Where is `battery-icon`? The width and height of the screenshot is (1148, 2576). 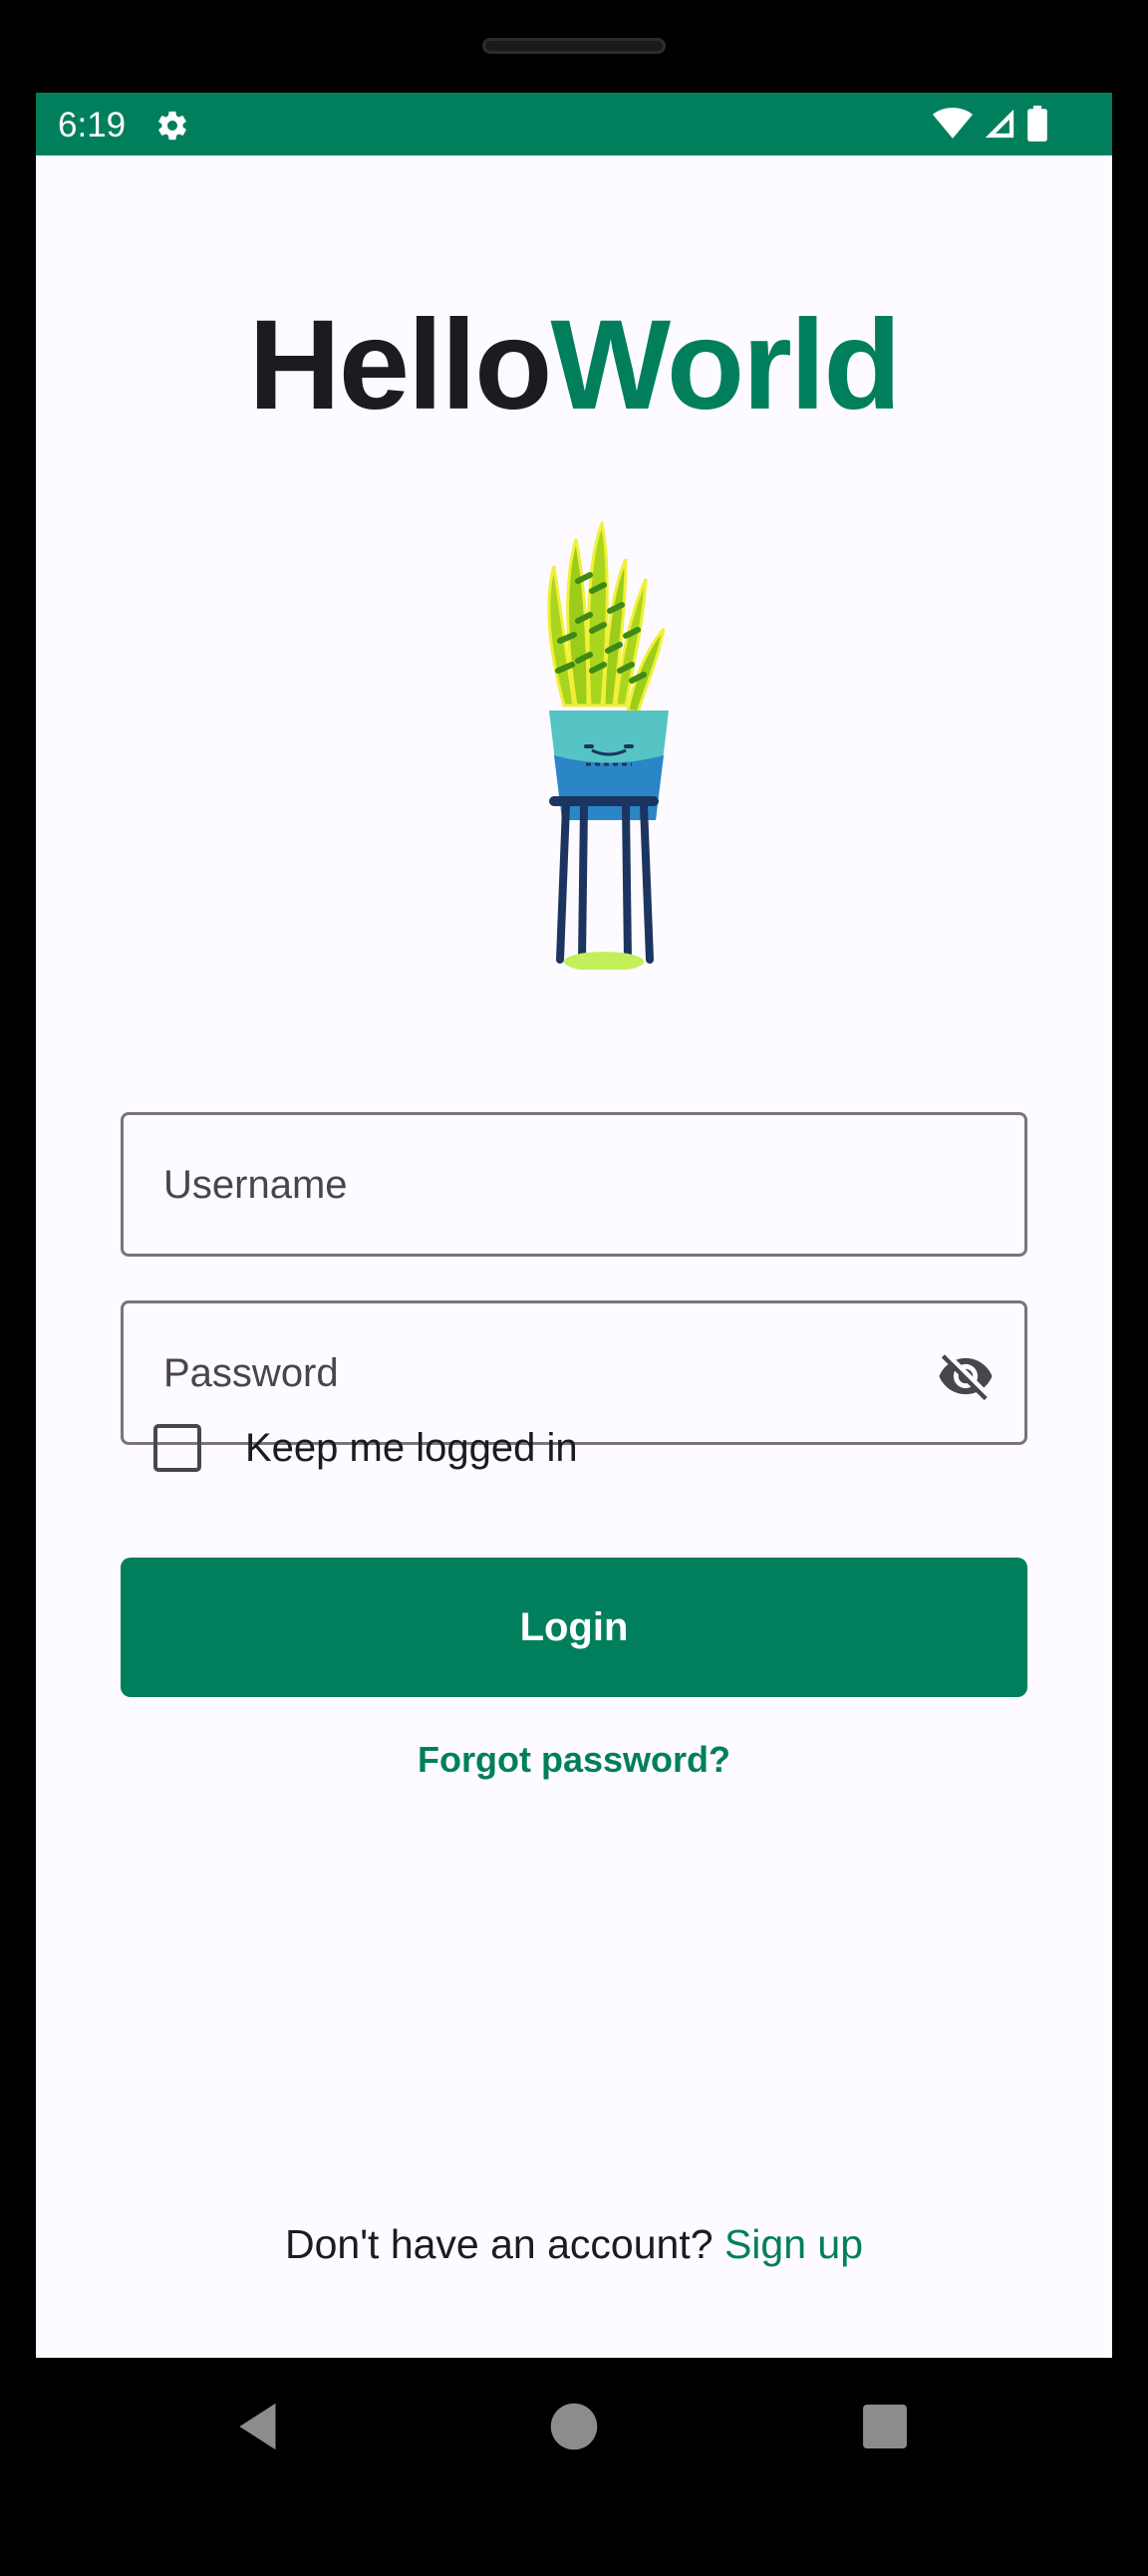
battery-icon is located at coordinates (1037, 124).